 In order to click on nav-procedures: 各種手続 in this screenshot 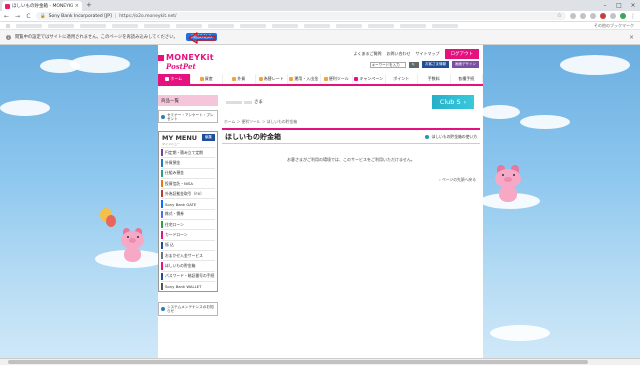, I will do `click(467, 79)`.